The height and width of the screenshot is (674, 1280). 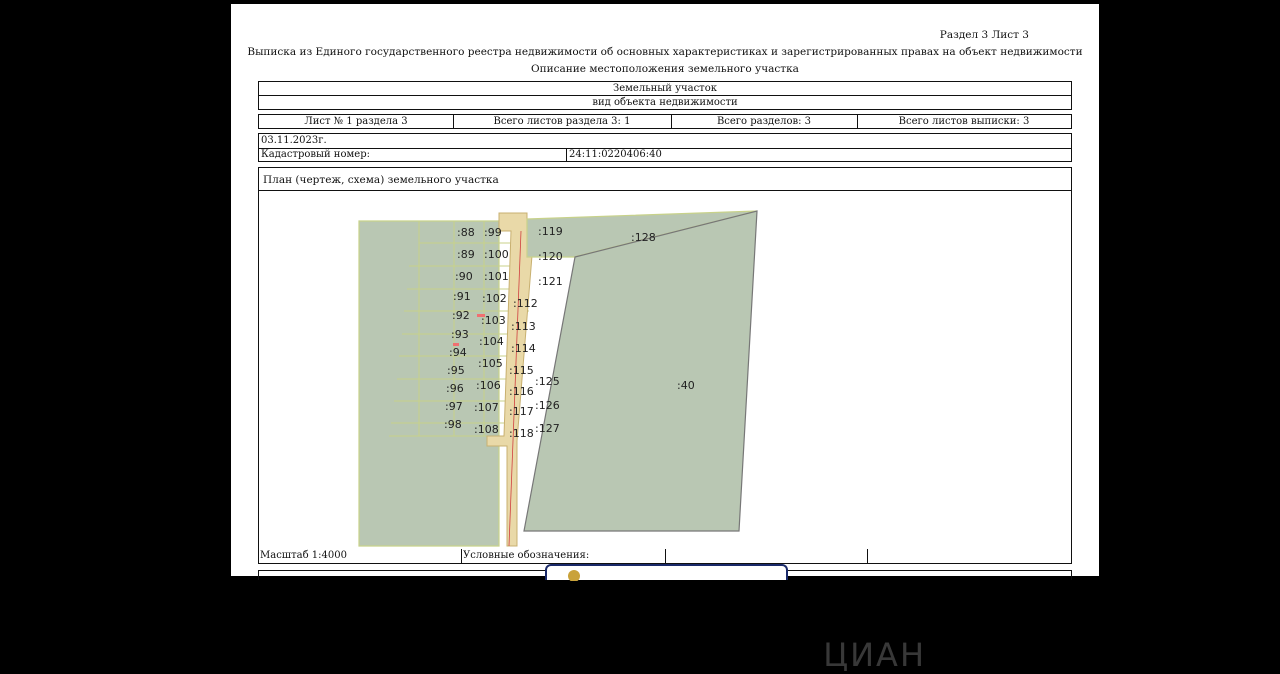 What do you see at coordinates (494, 298) in the screenshot?
I see `parcel-label: :102` at bounding box center [494, 298].